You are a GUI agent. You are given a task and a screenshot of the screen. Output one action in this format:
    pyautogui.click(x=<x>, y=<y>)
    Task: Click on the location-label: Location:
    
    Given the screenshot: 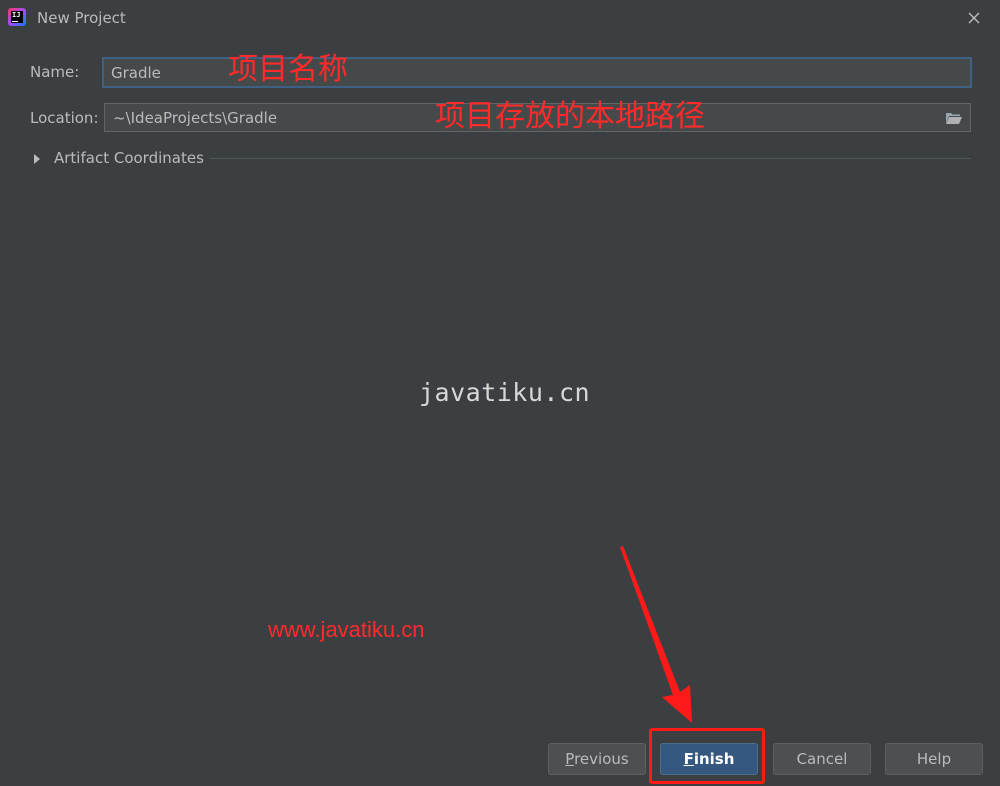 What is the action you would take?
    pyautogui.click(x=64, y=118)
    